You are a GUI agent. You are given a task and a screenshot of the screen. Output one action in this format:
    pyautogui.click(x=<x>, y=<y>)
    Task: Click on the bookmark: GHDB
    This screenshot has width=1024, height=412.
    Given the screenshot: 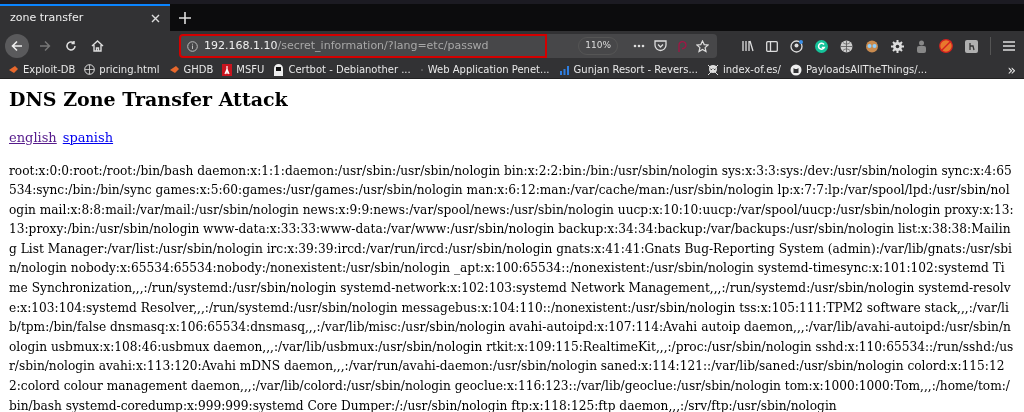 What is the action you would take?
    pyautogui.click(x=191, y=69)
    